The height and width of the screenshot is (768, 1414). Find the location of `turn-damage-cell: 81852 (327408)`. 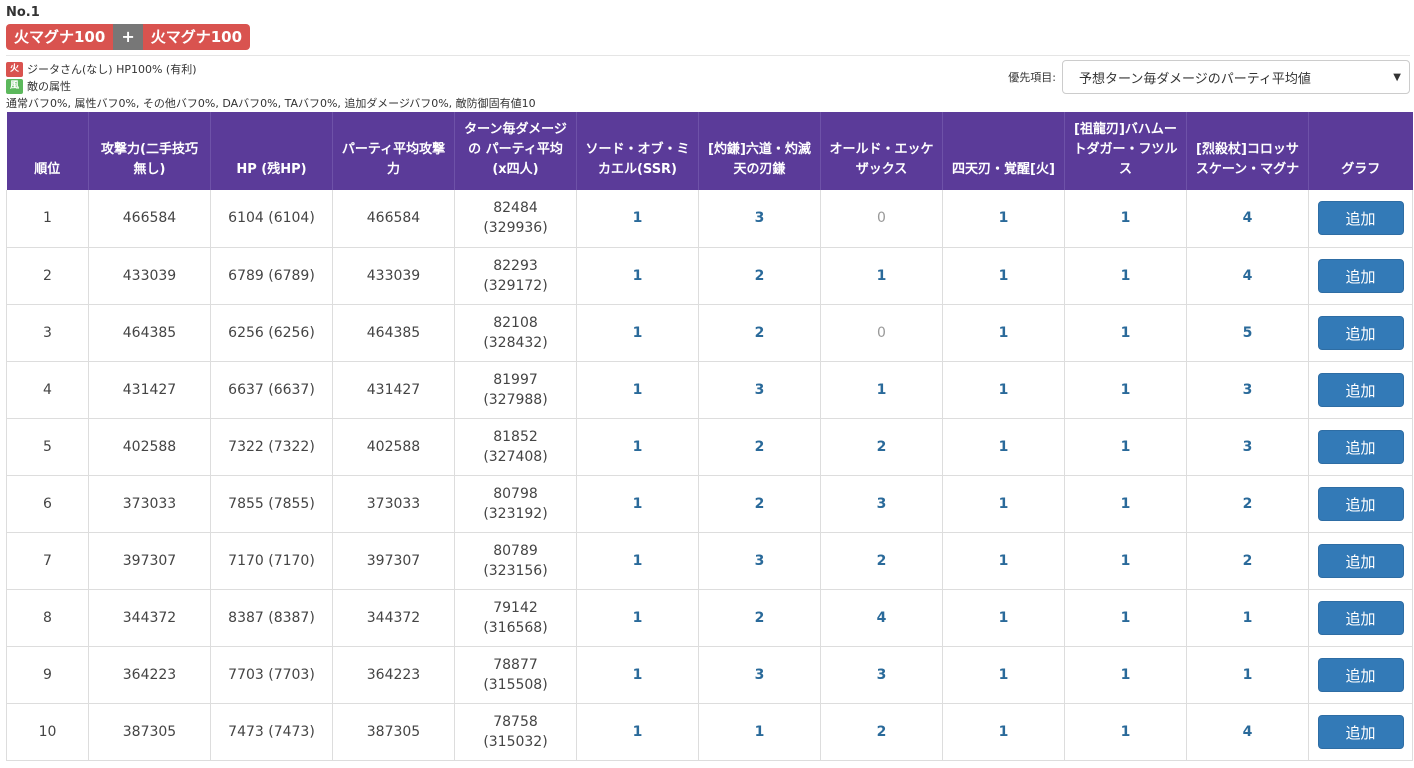

turn-damage-cell: 81852 (327408) is located at coordinates (515, 447).